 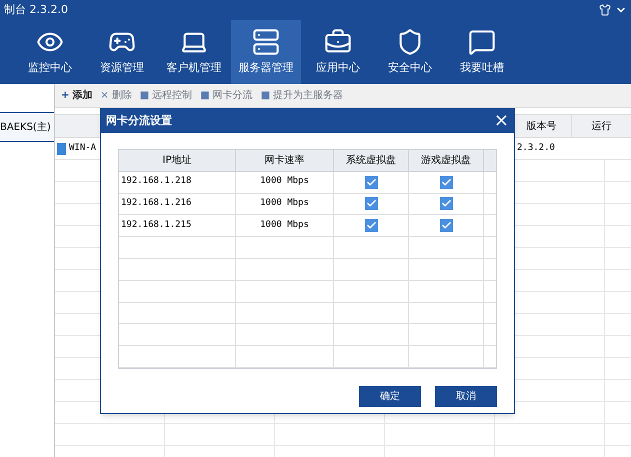 I want to click on toolbar-button: + 添加, so click(x=76, y=95).